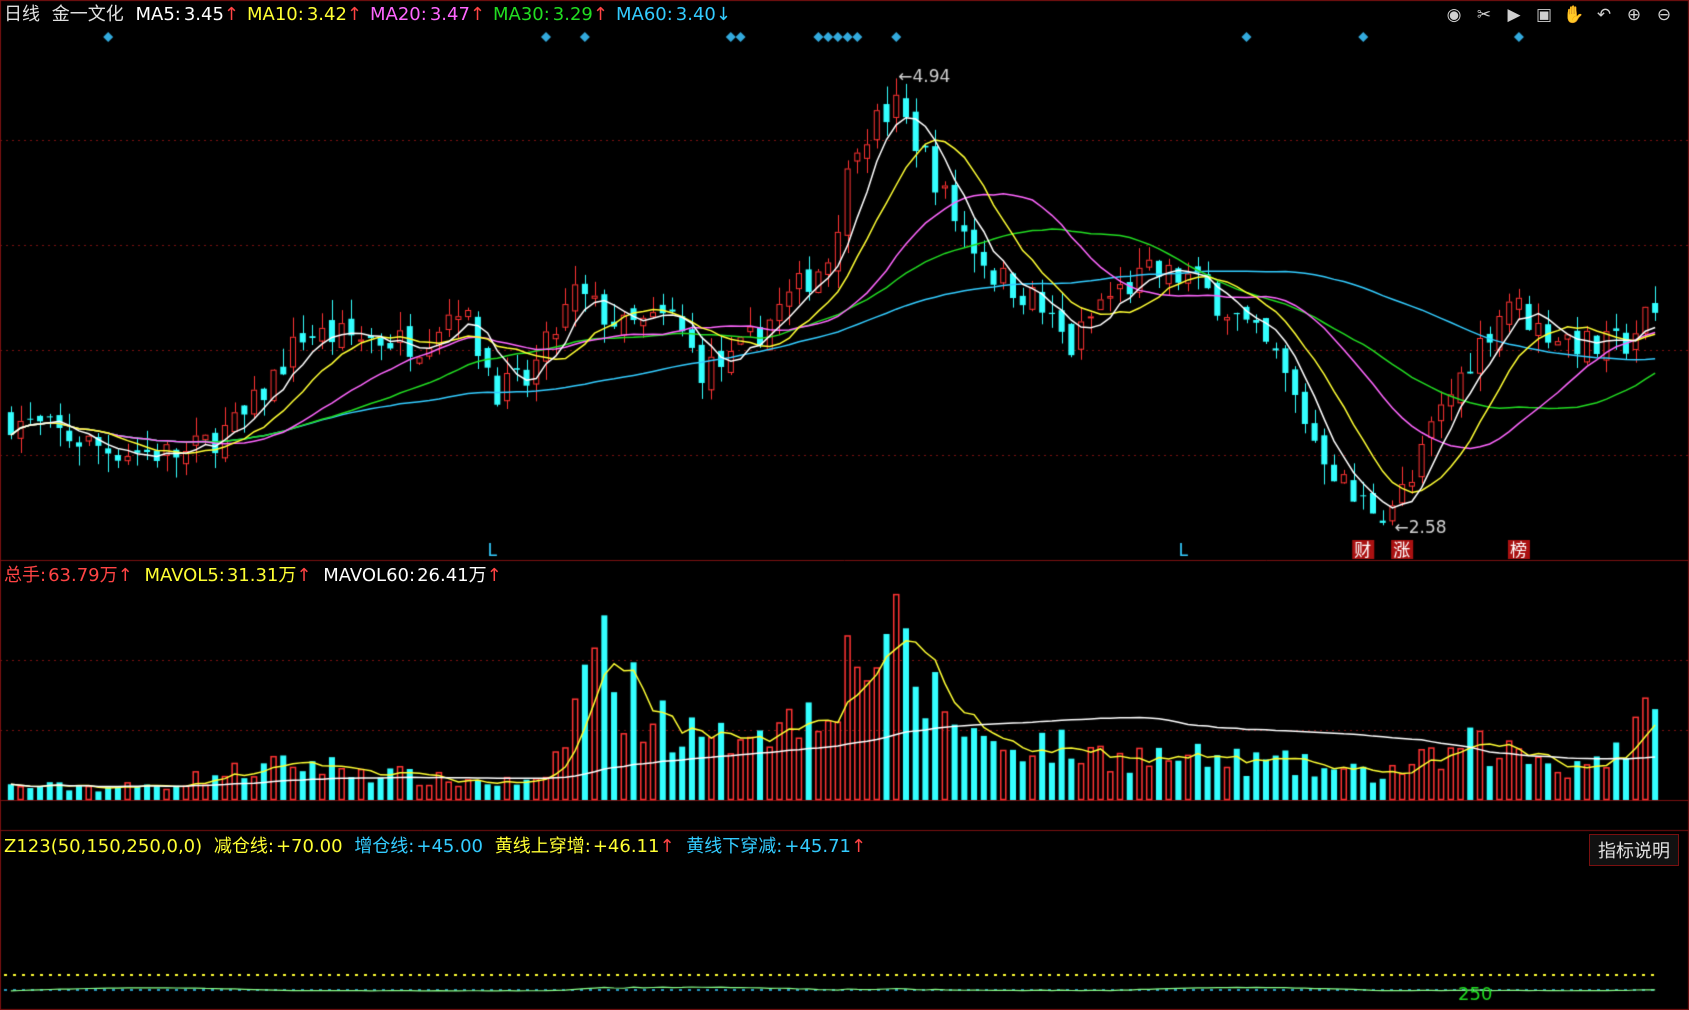 The height and width of the screenshot is (1010, 1689). What do you see at coordinates (326, 14) in the screenshot?
I see `ma-value: 3.42` at bounding box center [326, 14].